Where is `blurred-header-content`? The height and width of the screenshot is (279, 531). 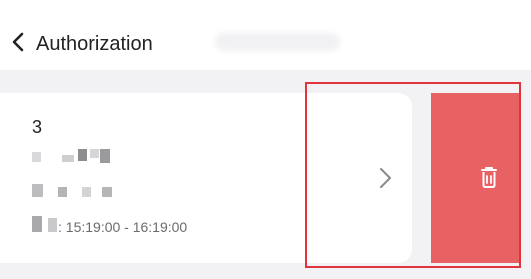
blurred-header-content is located at coordinates (277, 42).